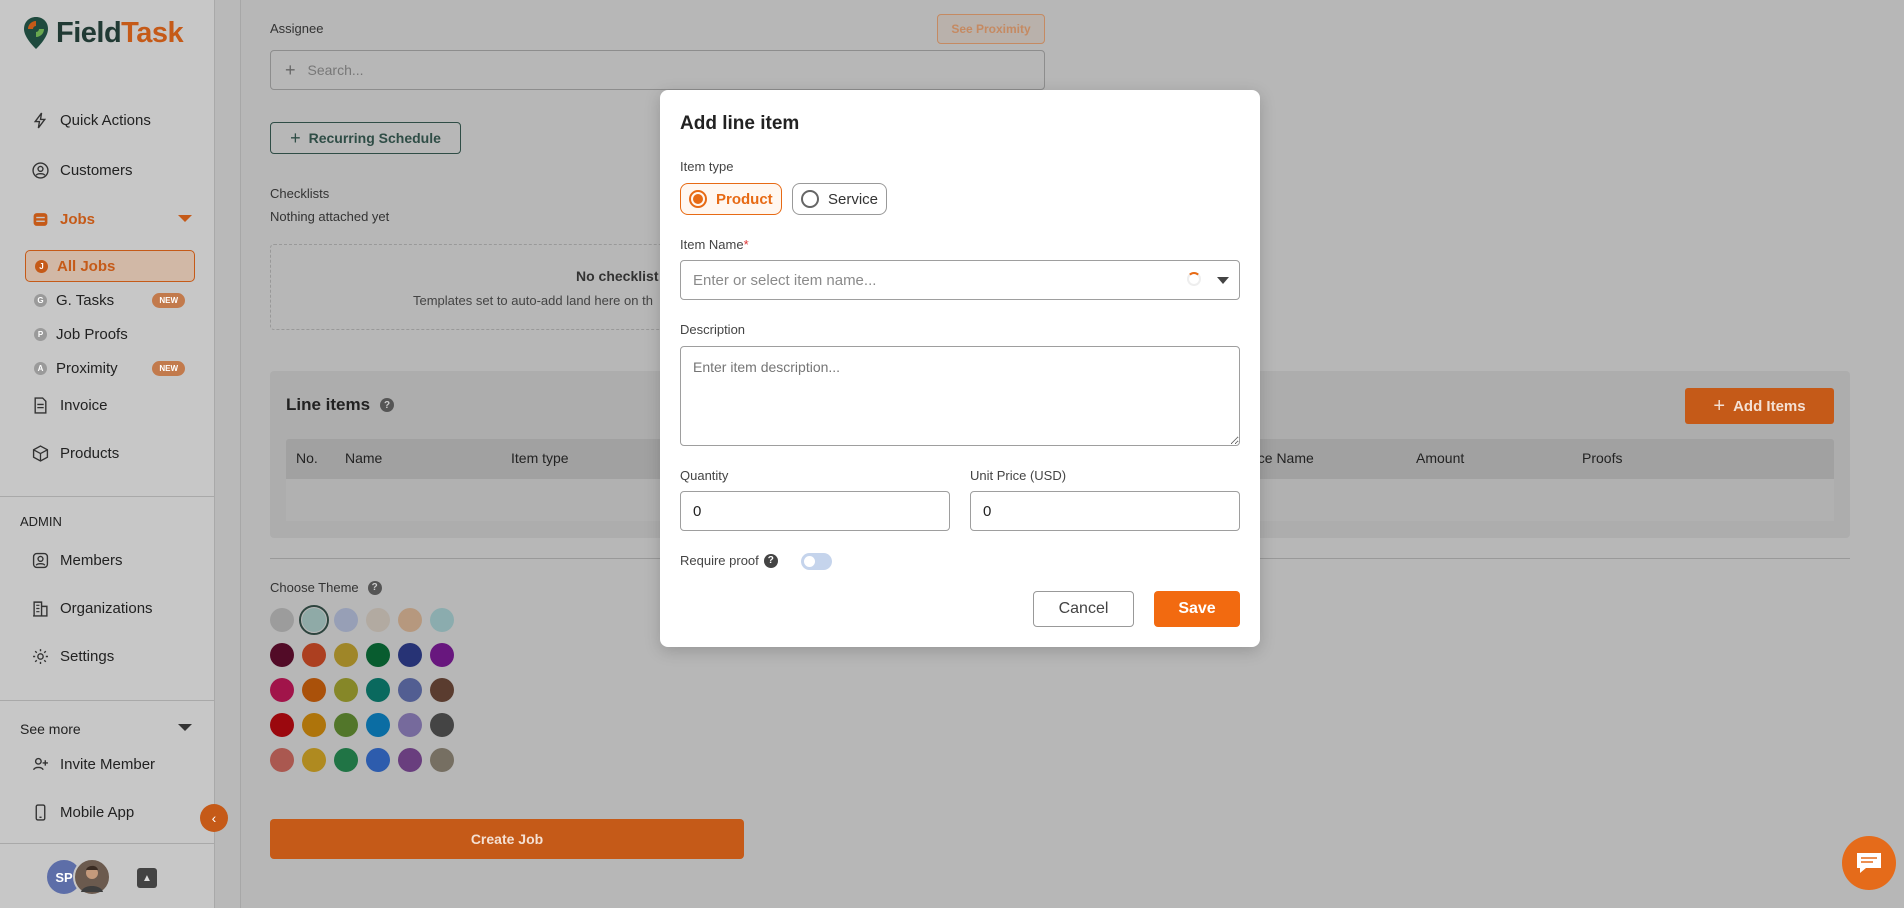 Image resolution: width=1904 pixels, height=908 pixels. What do you see at coordinates (719, 560) in the screenshot?
I see `require-proof-text: Require proof` at bounding box center [719, 560].